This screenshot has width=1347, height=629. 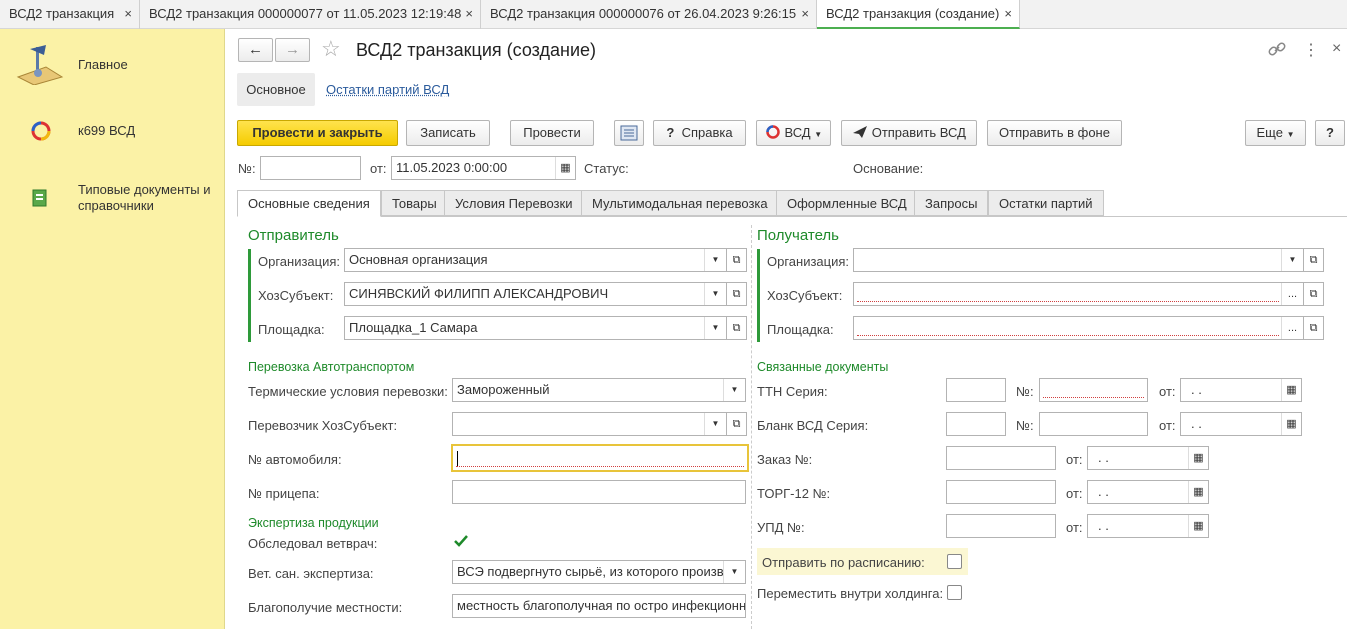 What do you see at coordinates (1046, 203) in the screenshot?
I see `tab-batch-remains: Остатки партий` at bounding box center [1046, 203].